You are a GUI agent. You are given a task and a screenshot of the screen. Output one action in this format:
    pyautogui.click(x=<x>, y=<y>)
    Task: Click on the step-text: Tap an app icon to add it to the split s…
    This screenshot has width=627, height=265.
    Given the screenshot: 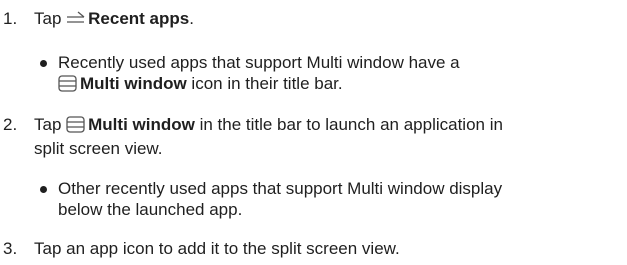 What is the action you would take?
    pyautogui.click(x=217, y=248)
    